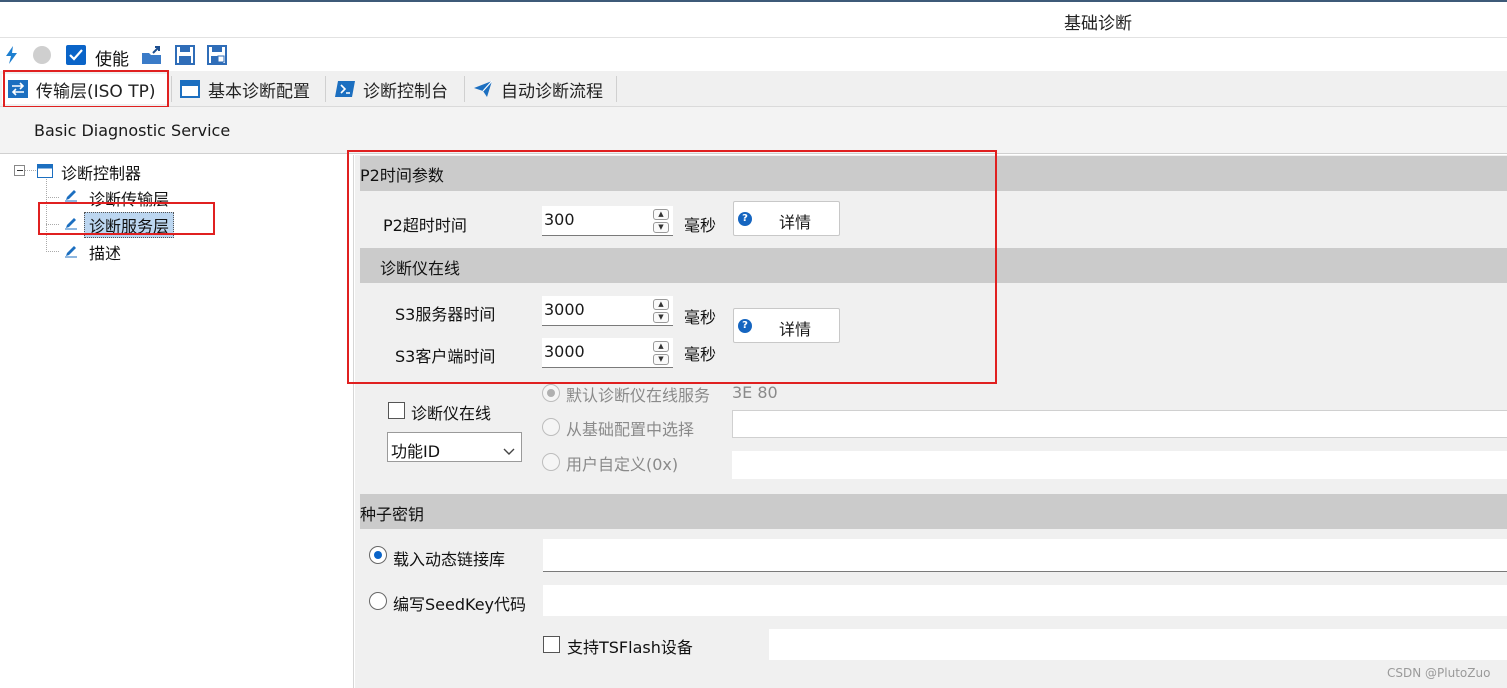  Describe the element at coordinates (454, 447) in the screenshot. I see `id-type-select: 功能ID` at that location.